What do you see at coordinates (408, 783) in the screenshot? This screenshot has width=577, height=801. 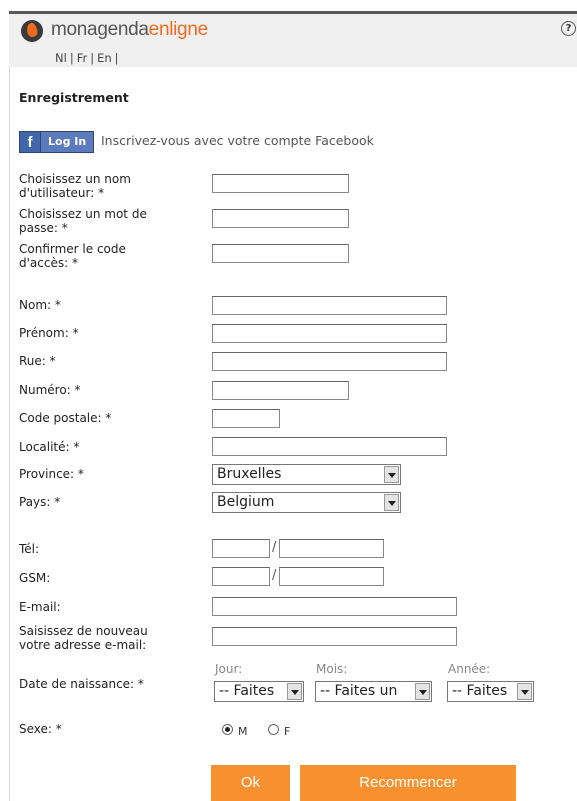 I see `reset-button: Recommencer` at bounding box center [408, 783].